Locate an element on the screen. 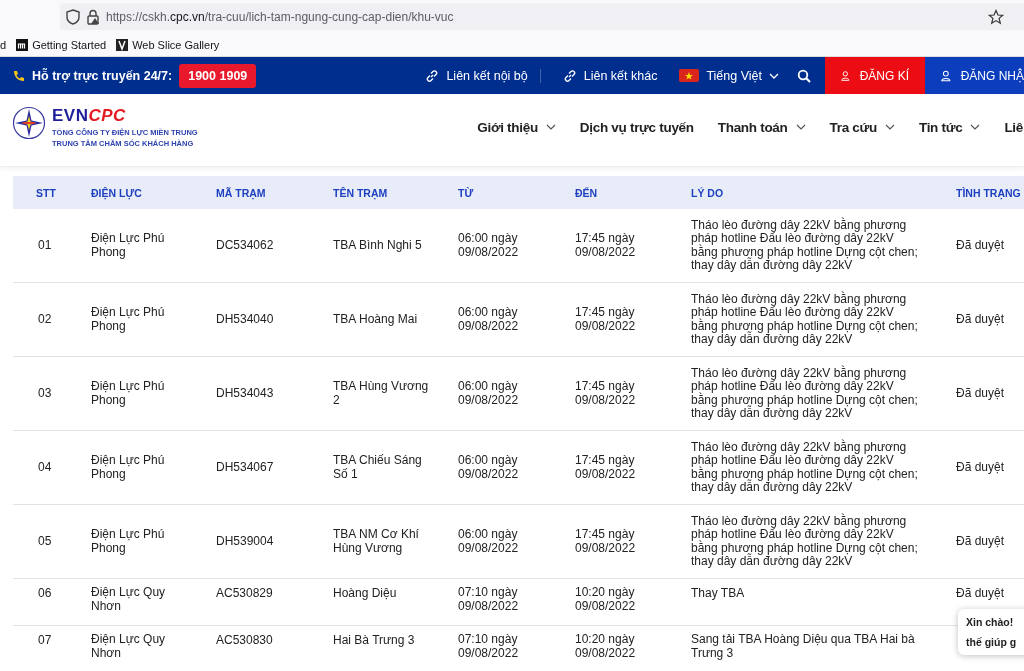 The width and height of the screenshot is (1024, 671). brand-name: EVNCPC is located at coordinates (89, 116).